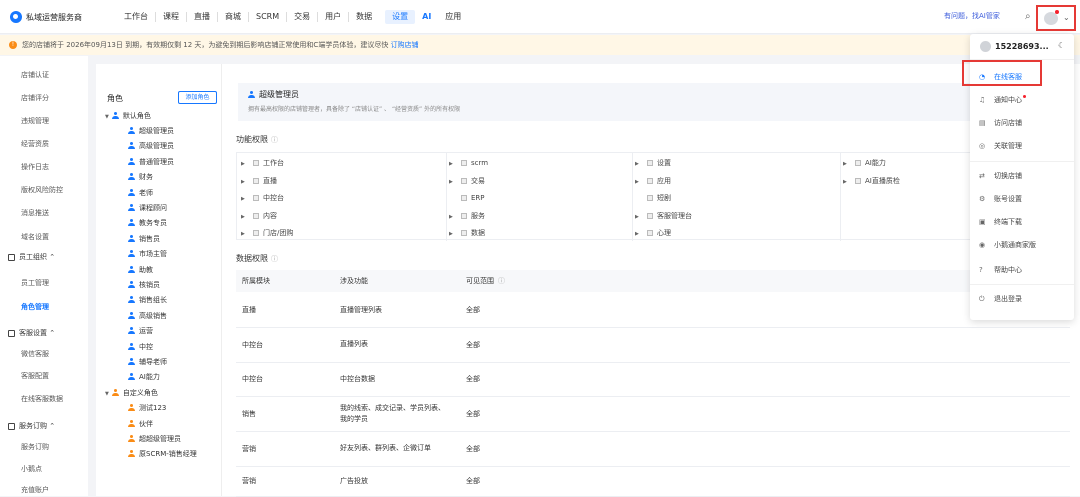 Image resolution: width=1080 pixels, height=497 pixels. I want to click on nav-item-0: 工作台, so click(136, 17).